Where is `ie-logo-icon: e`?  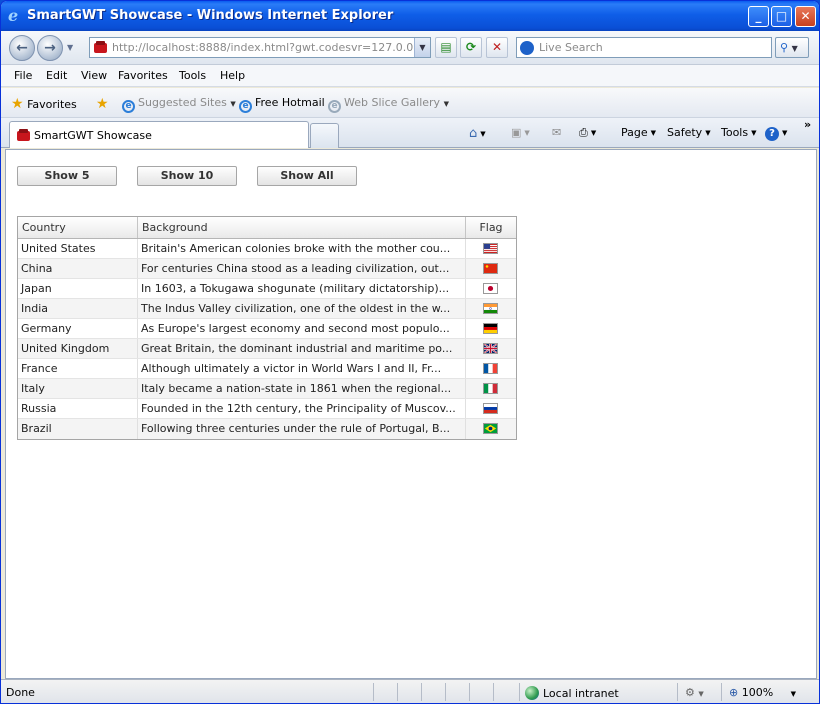 ie-logo-icon: e is located at coordinates (13, 15).